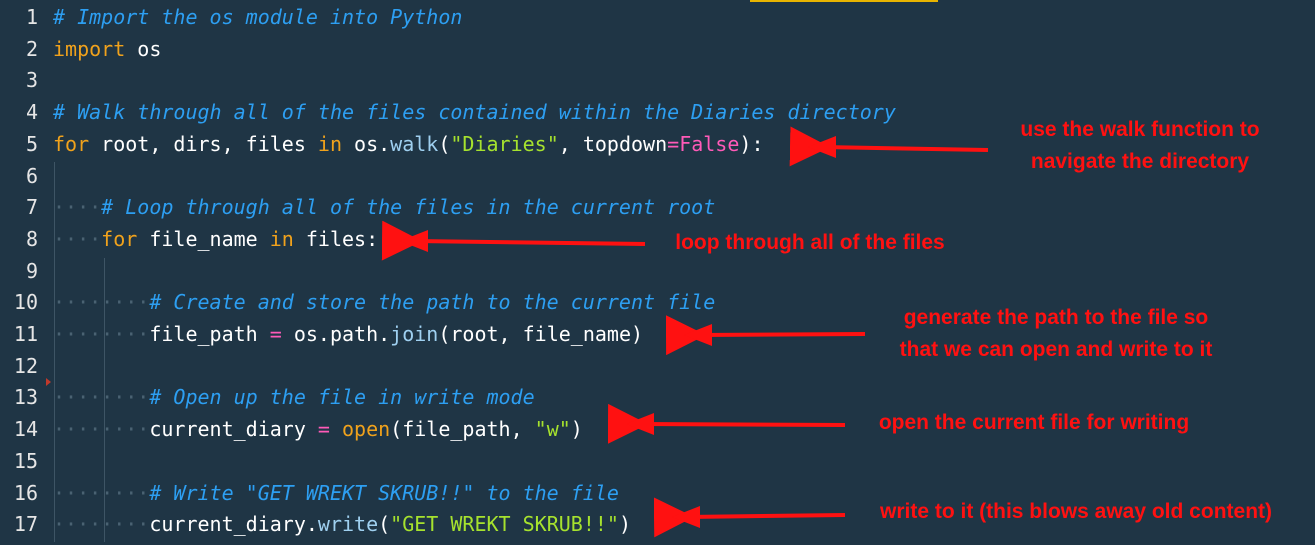 The width and height of the screenshot is (1315, 545). Describe the element at coordinates (513, 240) in the screenshot. I see `arrow-loop` at that location.